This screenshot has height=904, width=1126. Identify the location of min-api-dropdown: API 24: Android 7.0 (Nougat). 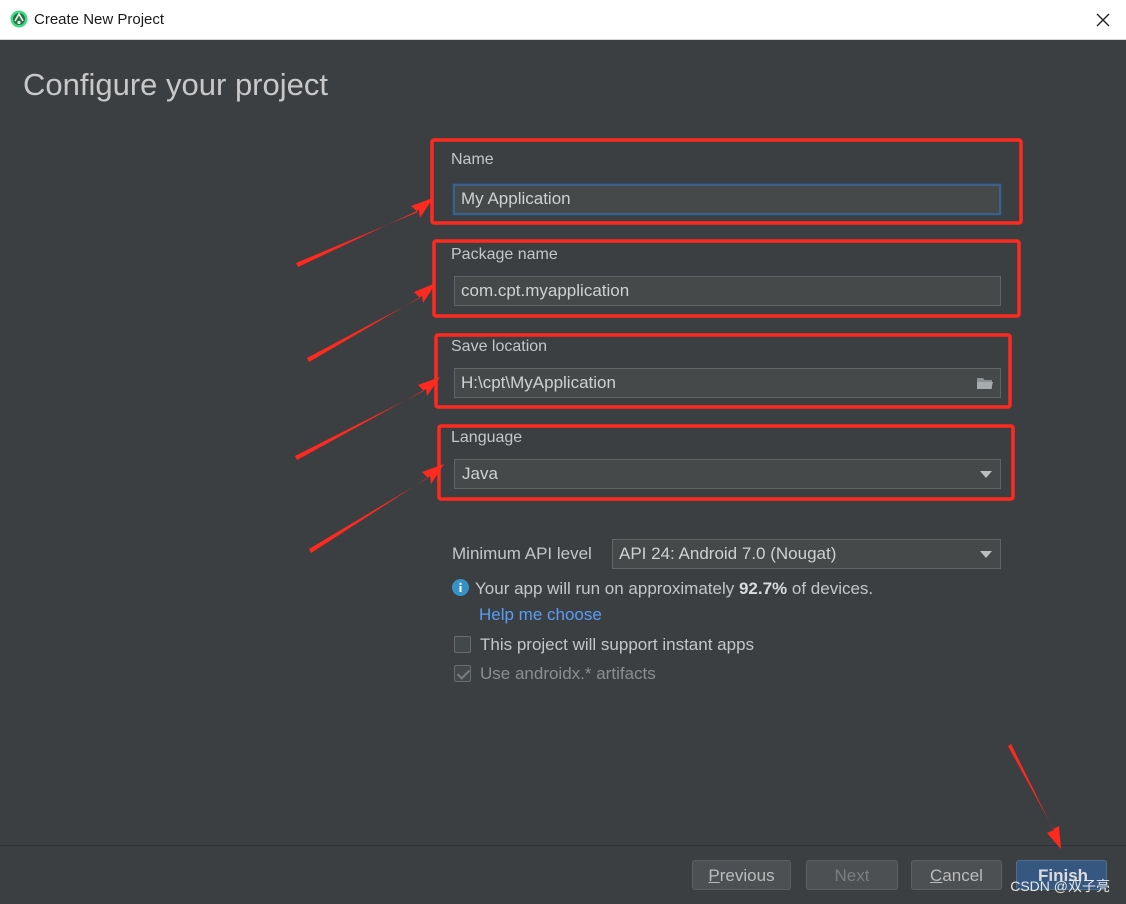
(806, 554).